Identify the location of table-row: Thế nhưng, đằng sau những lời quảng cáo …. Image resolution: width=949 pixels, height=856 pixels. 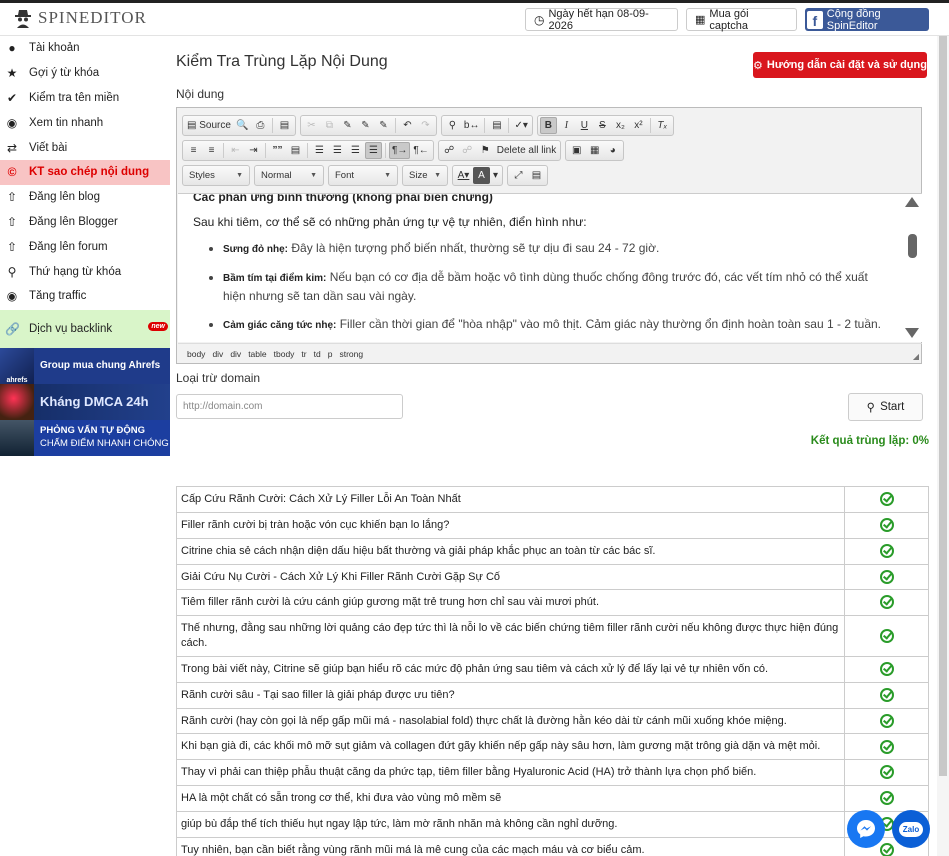
(552, 636).